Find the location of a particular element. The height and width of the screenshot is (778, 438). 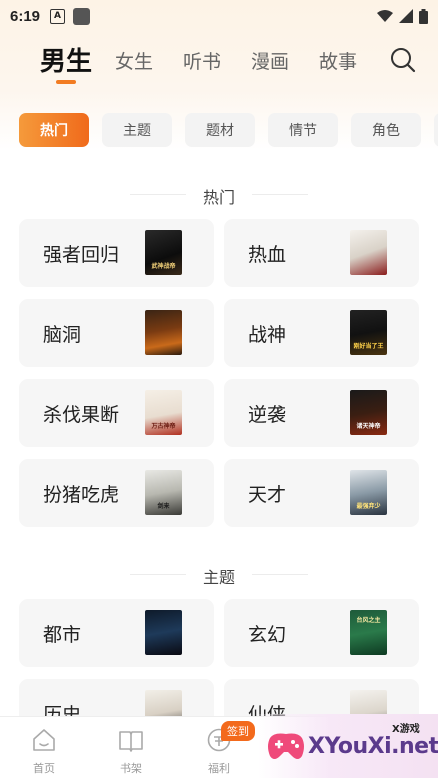

tab-stories: 故事 is located at coordinates (338, 60).